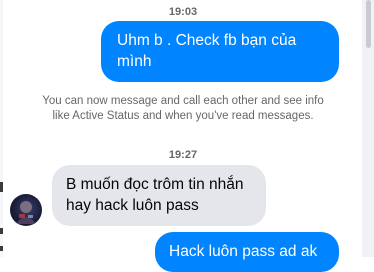 This screenshot has width=374, height=272. What do you see at coordinates (368, 128) in the screenshot?
I see `conversation-scrollbar` at bounding box center [368, 128].